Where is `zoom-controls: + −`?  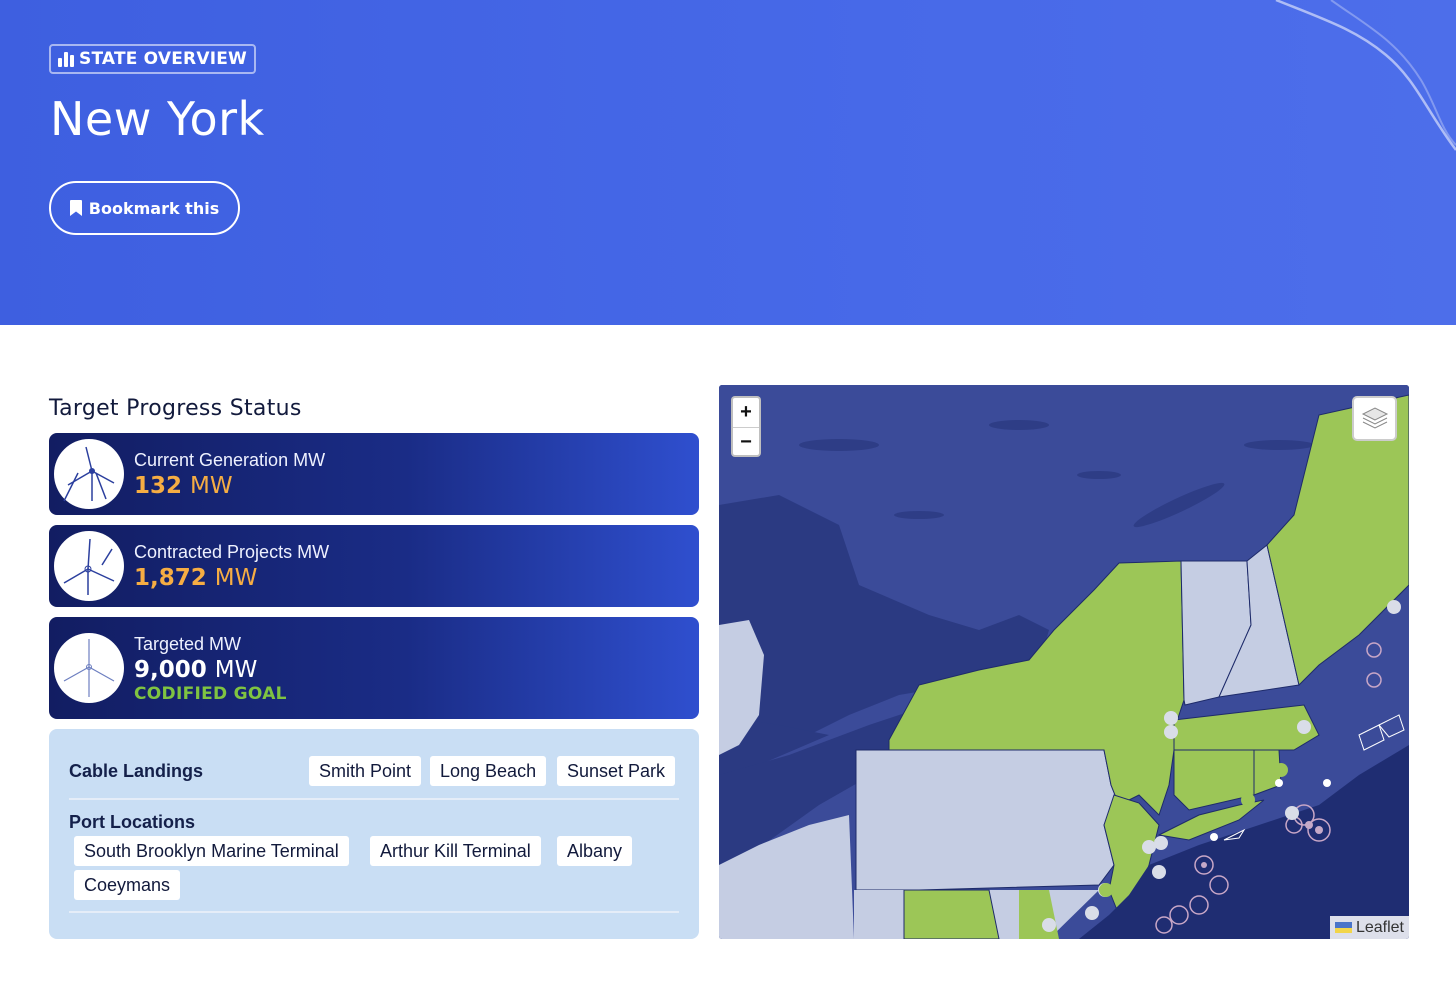 zoom-controls: + − is located at coordinates (746, 426).